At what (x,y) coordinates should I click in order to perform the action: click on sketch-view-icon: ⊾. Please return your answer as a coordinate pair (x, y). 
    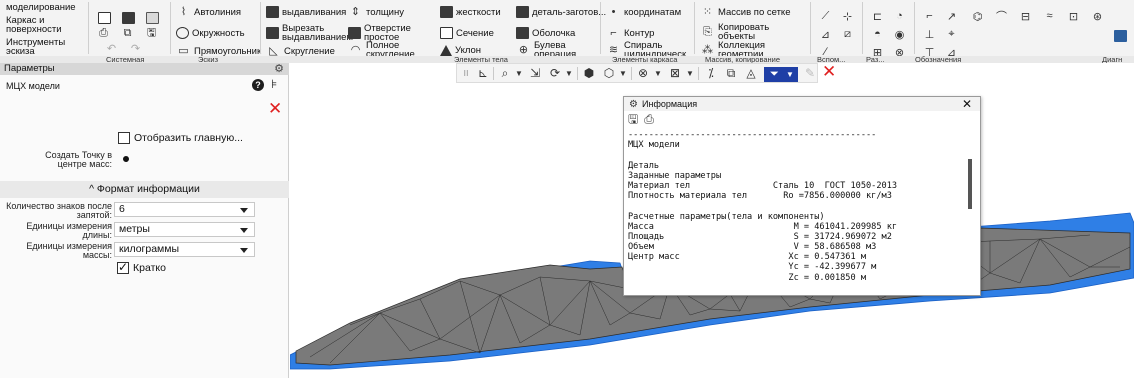
    Looking at the image, I should click on (483, 73).